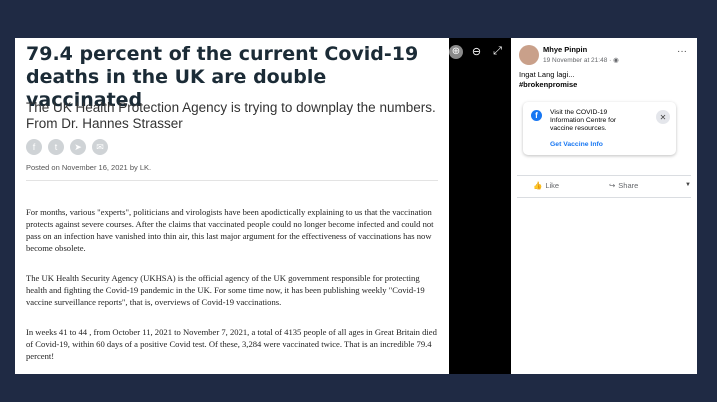 Image resolution: width=717 pixels, height=402 pixels. What do you see at coordinates (232, 180) in the screenshot?
I see `article-divider` at bounding box center [232, 180].